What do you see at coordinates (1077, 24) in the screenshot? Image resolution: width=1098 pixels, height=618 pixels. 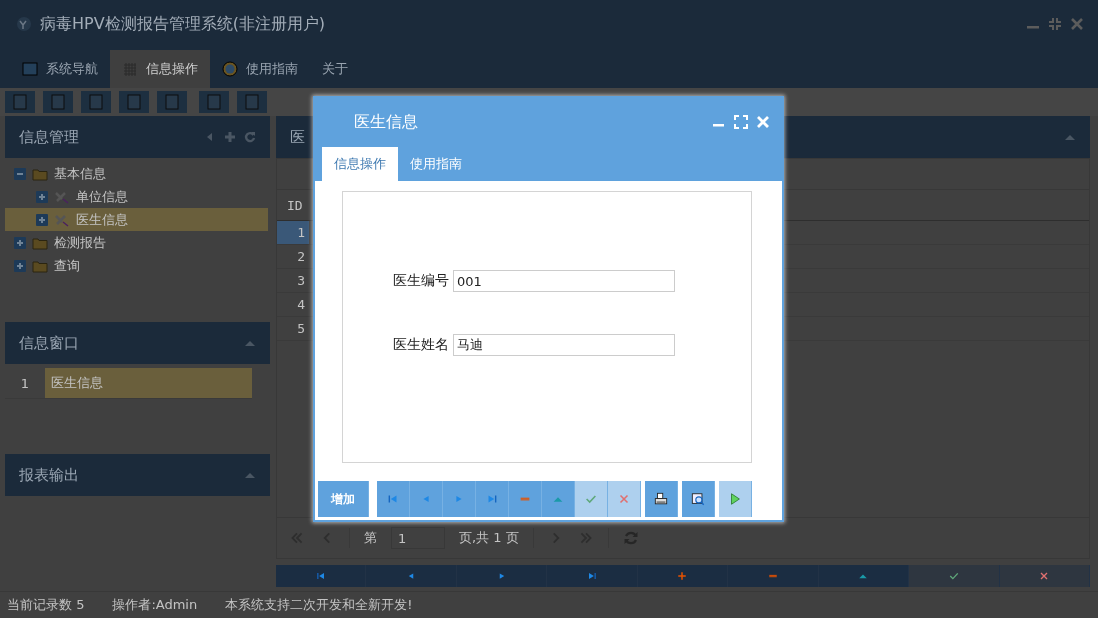 I see `close-icon` at bounding box center [1077, 24].